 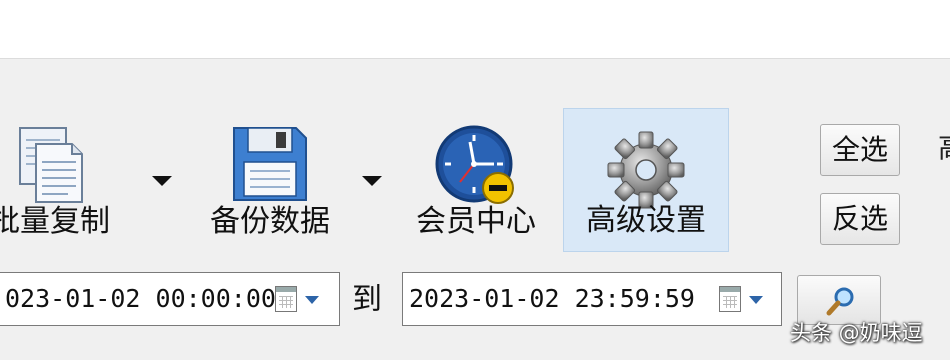 I want to click on member-center-button: 会员中心, so click(x=476, y=179).